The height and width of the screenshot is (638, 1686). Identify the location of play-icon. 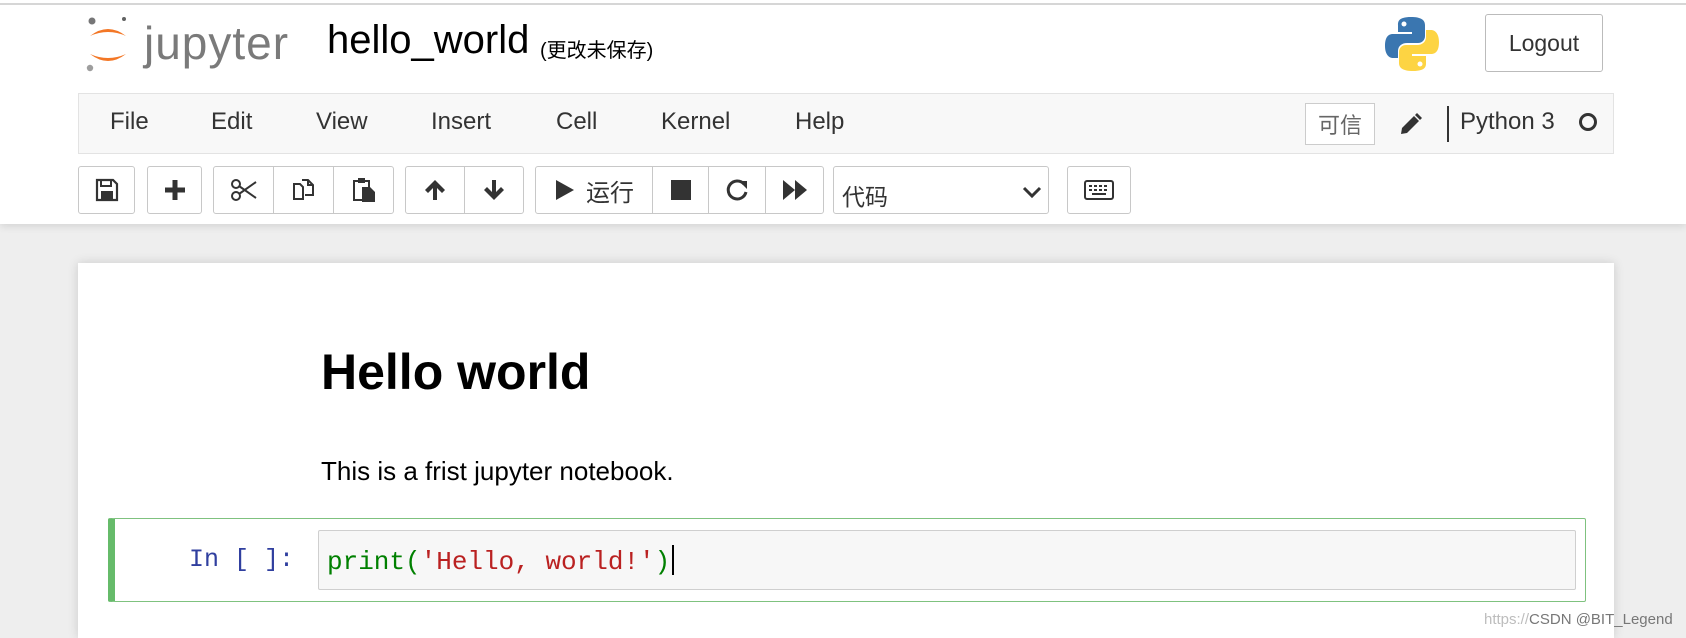
(565, 190).